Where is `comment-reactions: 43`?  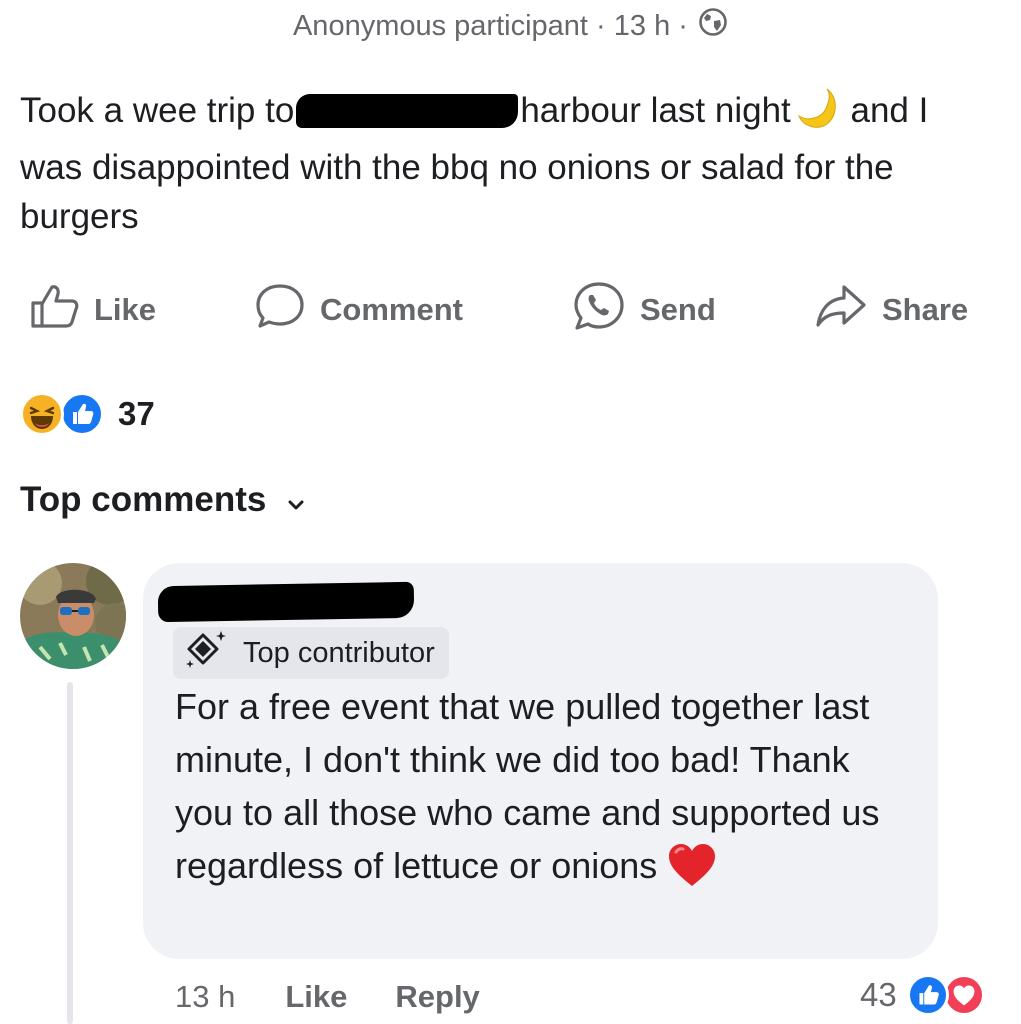
comment-reactions: 43 is located at coordinates (923, 995).